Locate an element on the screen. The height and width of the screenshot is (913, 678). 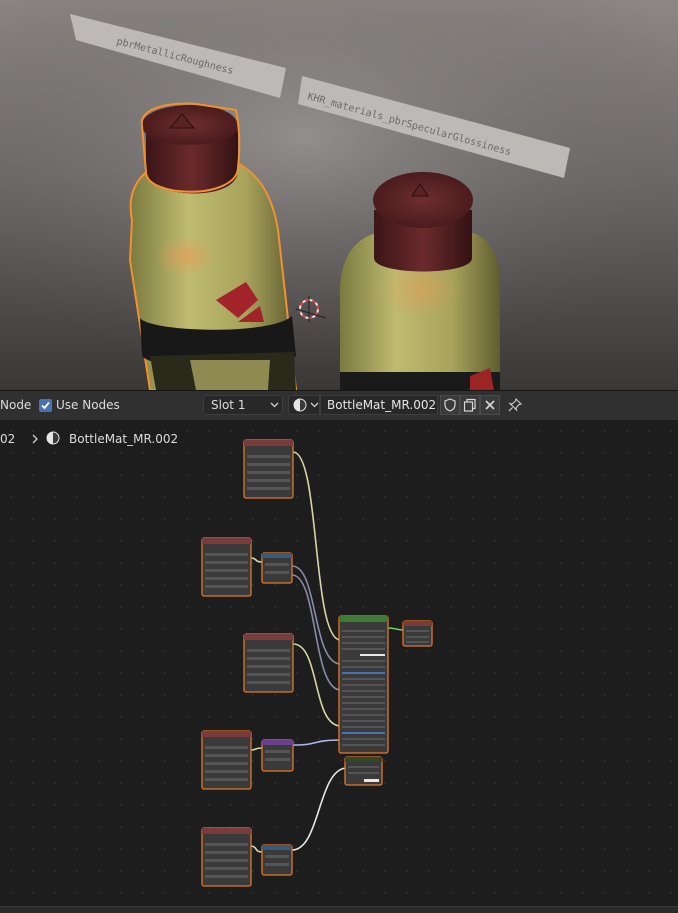
breadcrumb-material: BottleMat_MR.002 is located at coordinates (123, 439).